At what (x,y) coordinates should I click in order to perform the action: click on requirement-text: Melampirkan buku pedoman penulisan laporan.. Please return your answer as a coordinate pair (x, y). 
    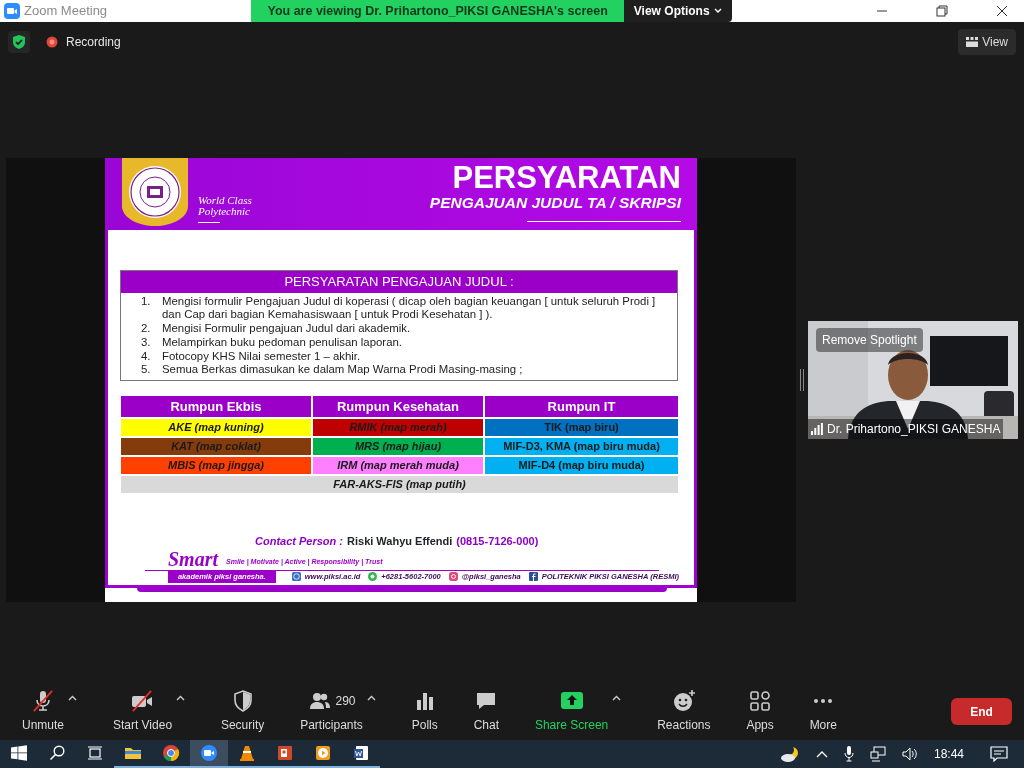
    Looking at the image, I should click on (282, 342).